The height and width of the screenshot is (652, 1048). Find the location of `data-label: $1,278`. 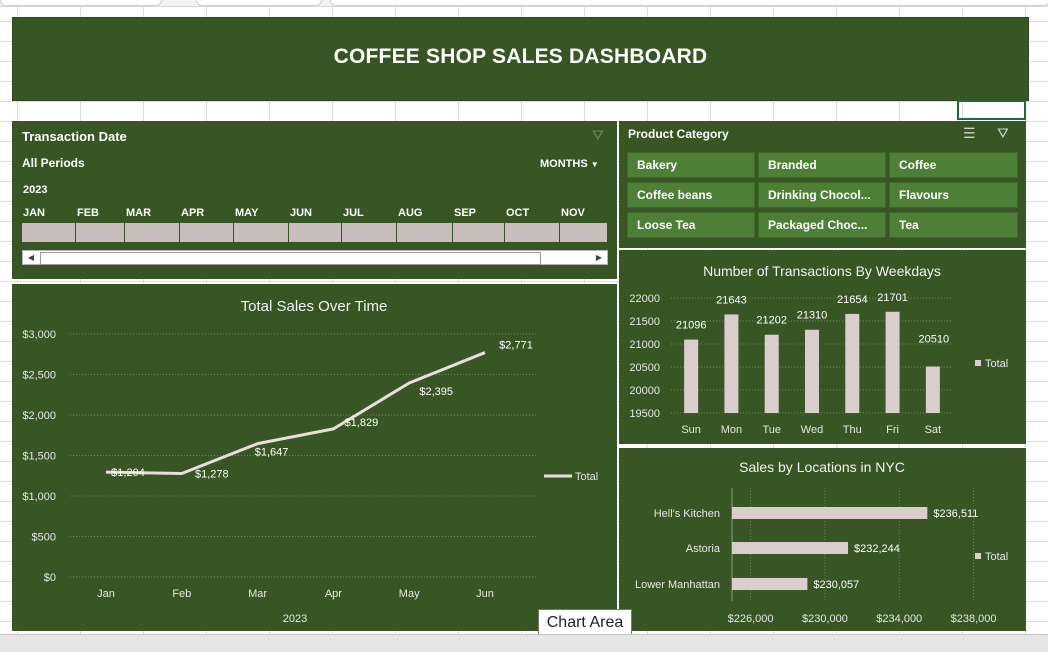

data-label: $1,278 is located at coordinates (212, 474).